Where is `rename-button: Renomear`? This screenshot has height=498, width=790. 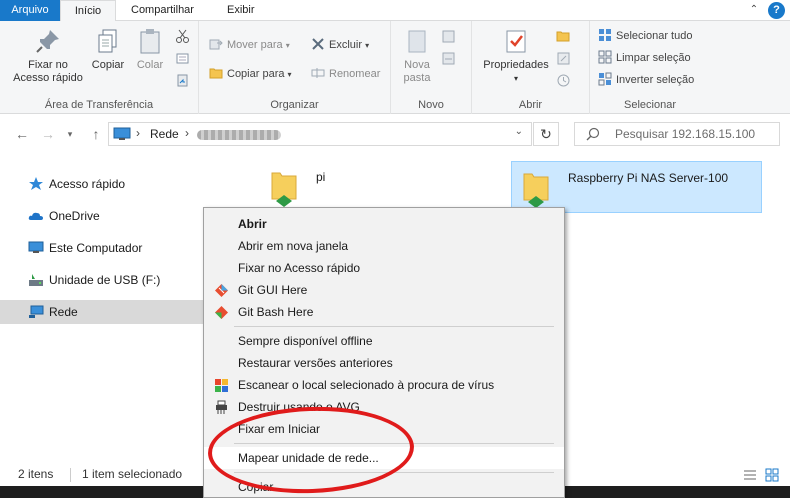 rename-button: Renomear is located at coordinates (345, 74).